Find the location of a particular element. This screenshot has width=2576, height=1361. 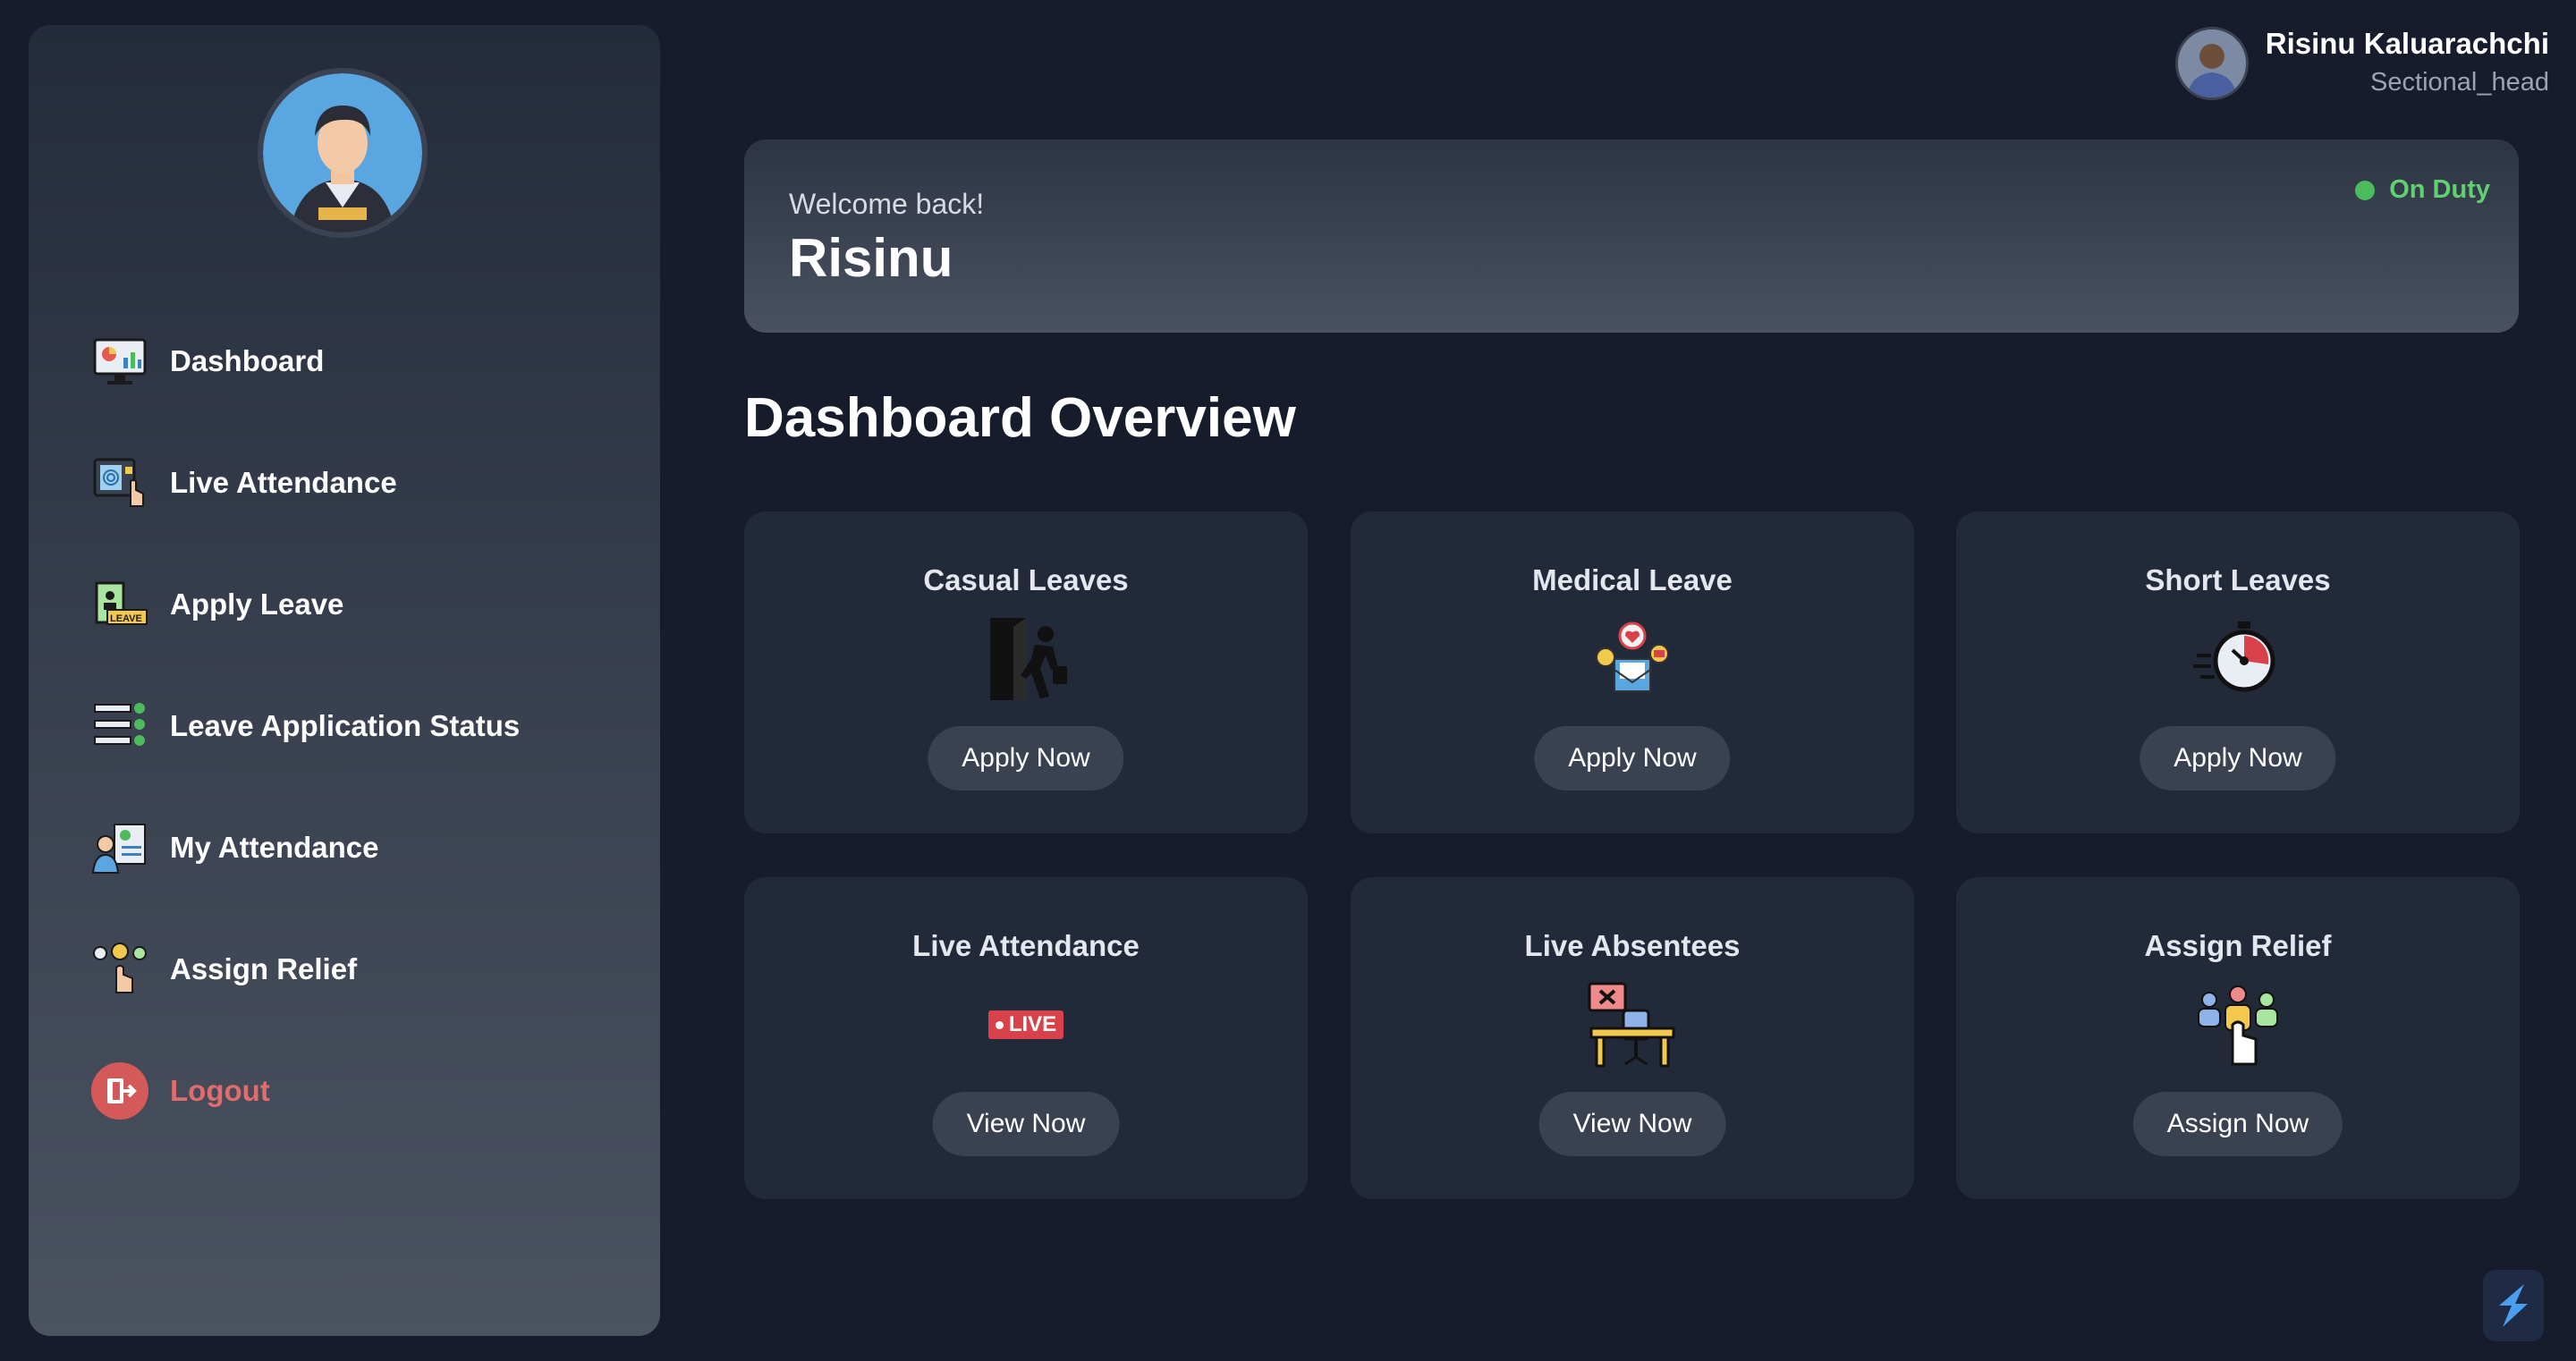

status-dot-icon is located at coordinates (2365, 190).